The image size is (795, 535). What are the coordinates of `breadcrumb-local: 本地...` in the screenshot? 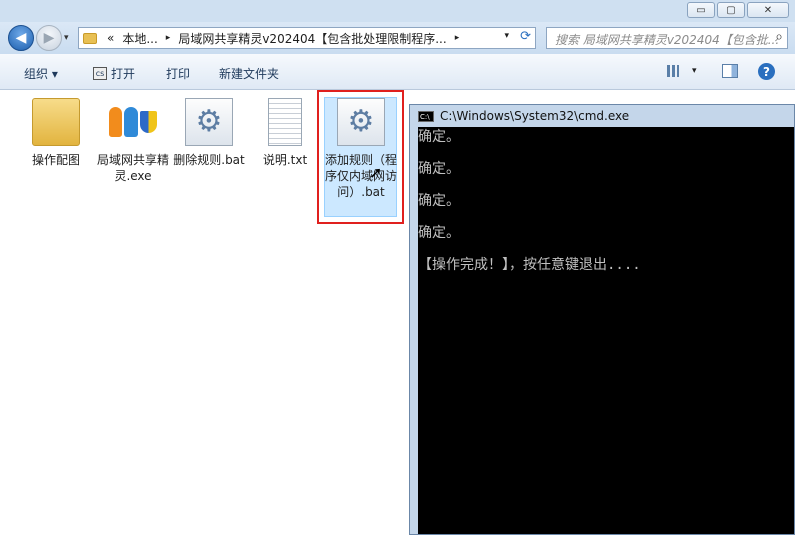 It's located at (139, 38).